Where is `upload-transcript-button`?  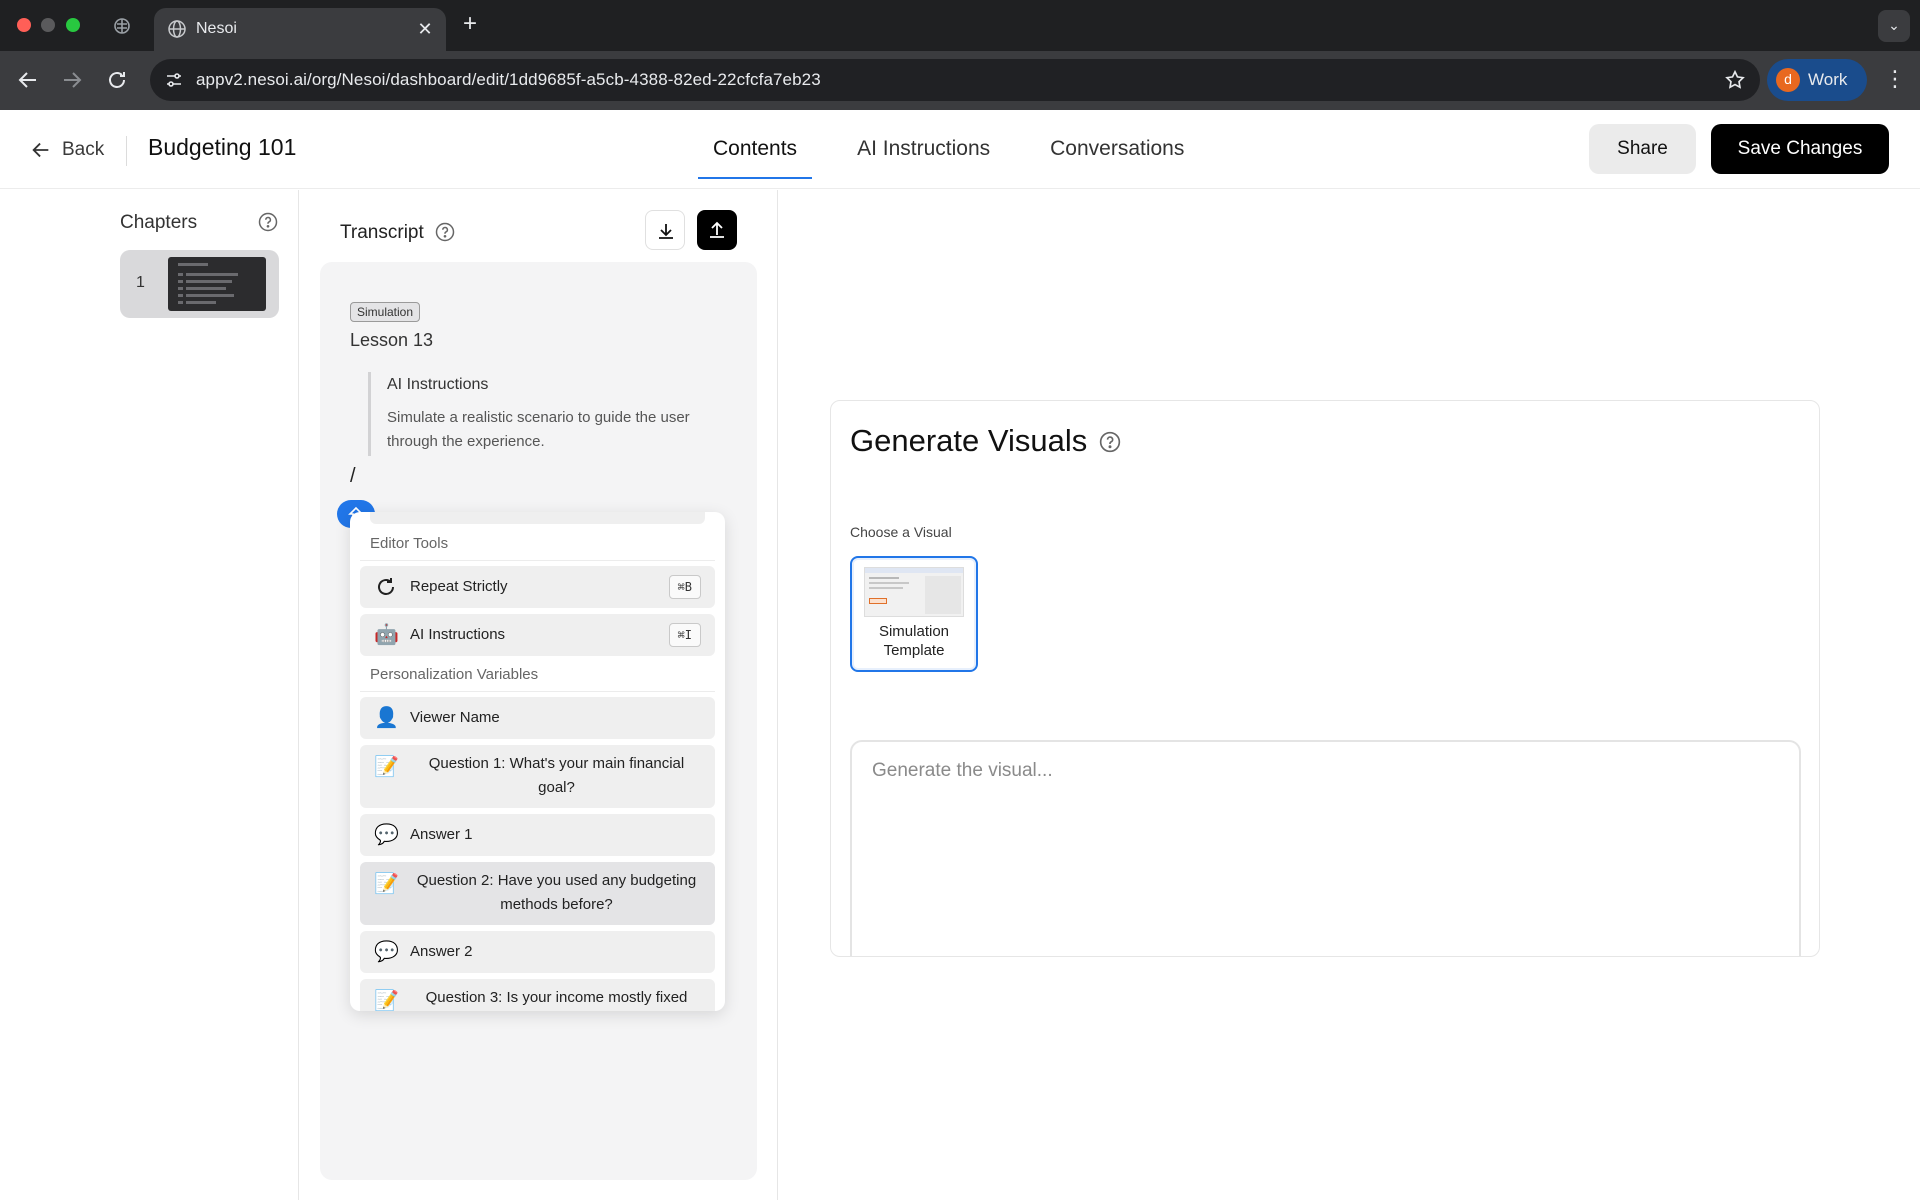
upload-transcript-button is located at coordinates (717, 230).